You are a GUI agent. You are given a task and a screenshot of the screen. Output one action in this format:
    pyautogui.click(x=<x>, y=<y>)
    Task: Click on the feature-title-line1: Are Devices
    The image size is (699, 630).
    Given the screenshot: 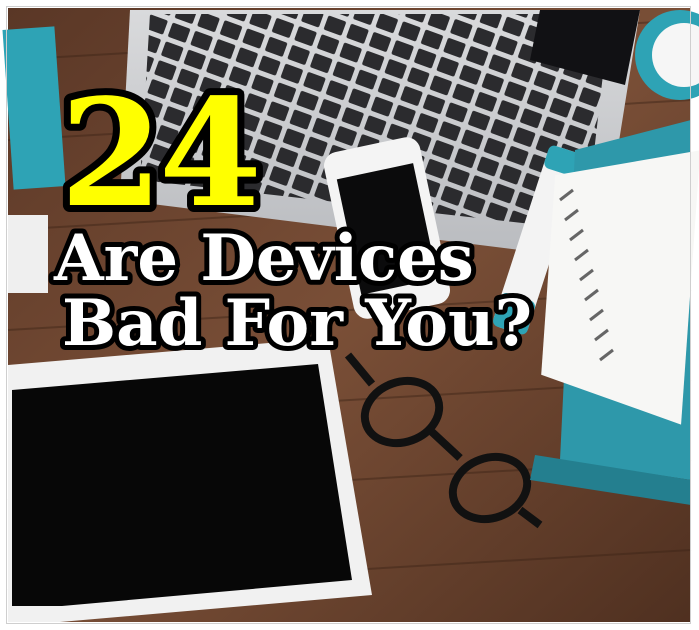 What is the action you would take?
    pyautogui.click(x=263, y=258)
    